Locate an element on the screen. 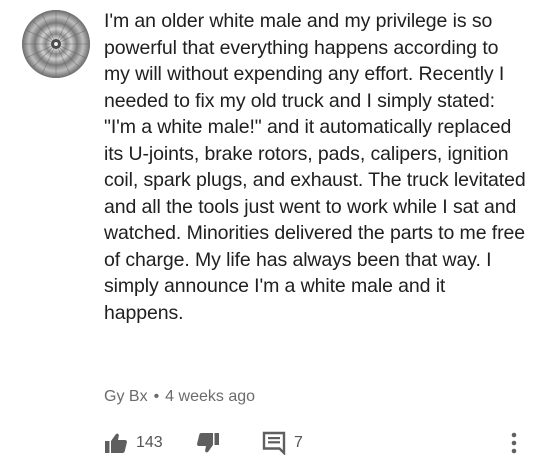 The image size is (539, 470). thumbs-down-icon is located at coordinates (208, 443).